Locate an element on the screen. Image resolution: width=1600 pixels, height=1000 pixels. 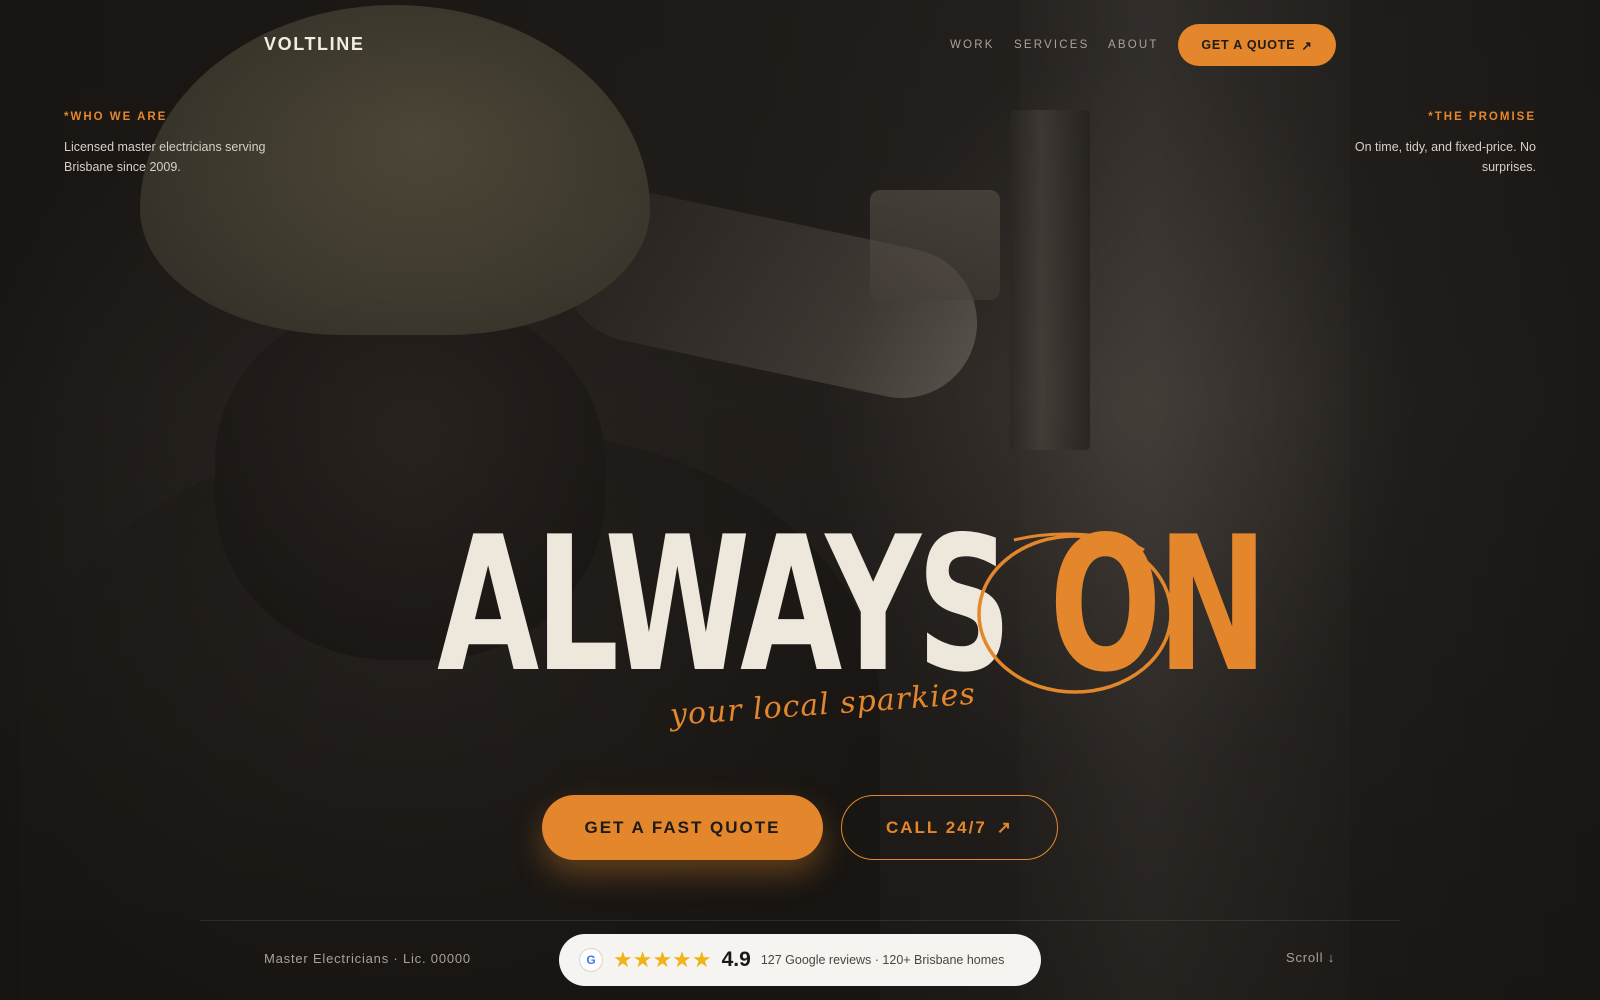
call-24-7-button: CALL 24/7 ↗ is located at coordinates (949, 827).